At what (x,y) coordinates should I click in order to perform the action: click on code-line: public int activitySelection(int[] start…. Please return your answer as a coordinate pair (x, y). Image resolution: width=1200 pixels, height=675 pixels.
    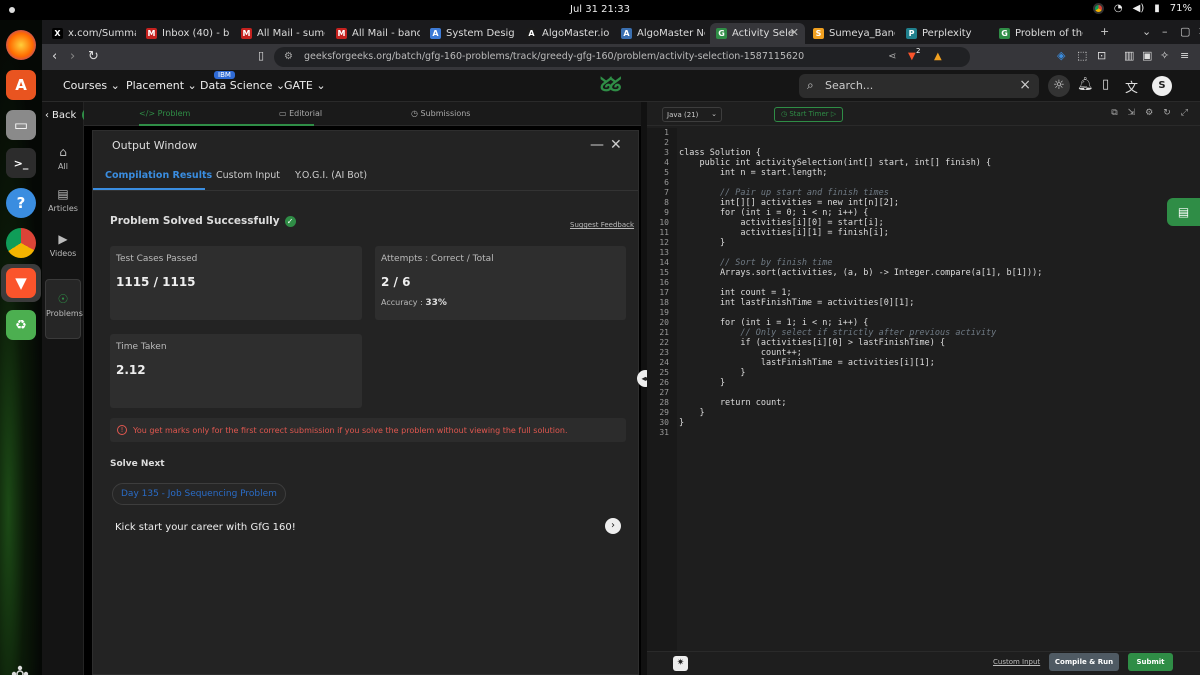
    Looking at the image, I should click on (835, 163).